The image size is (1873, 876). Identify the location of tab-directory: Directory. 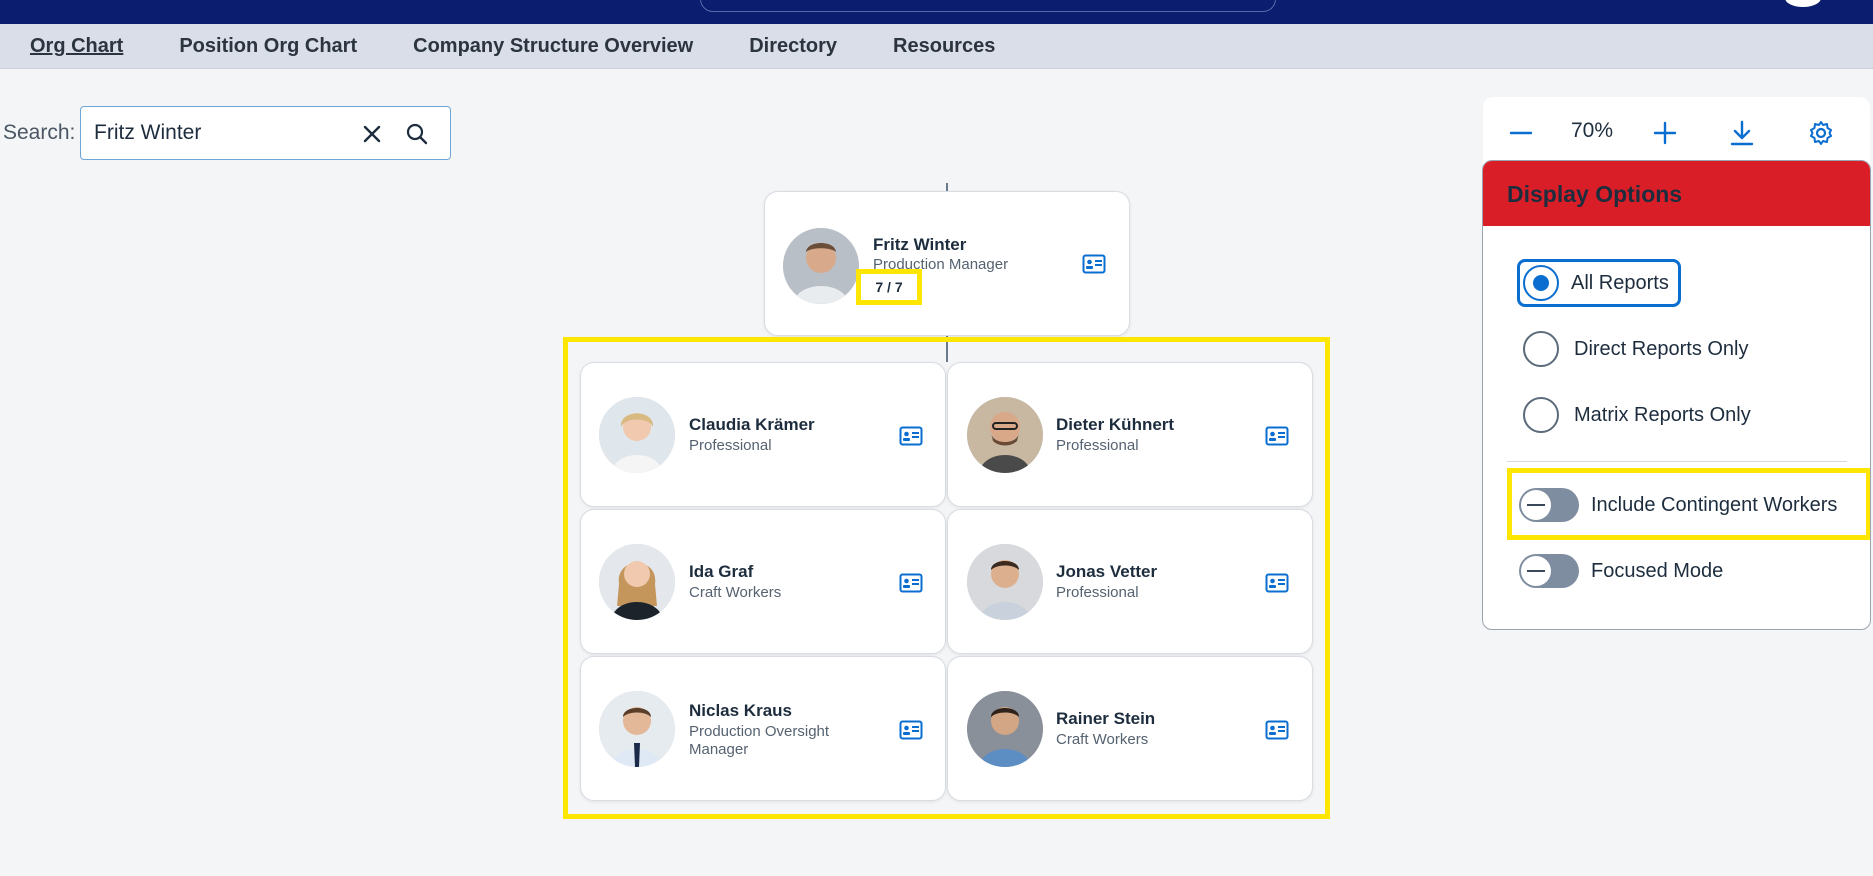
(793, 46).